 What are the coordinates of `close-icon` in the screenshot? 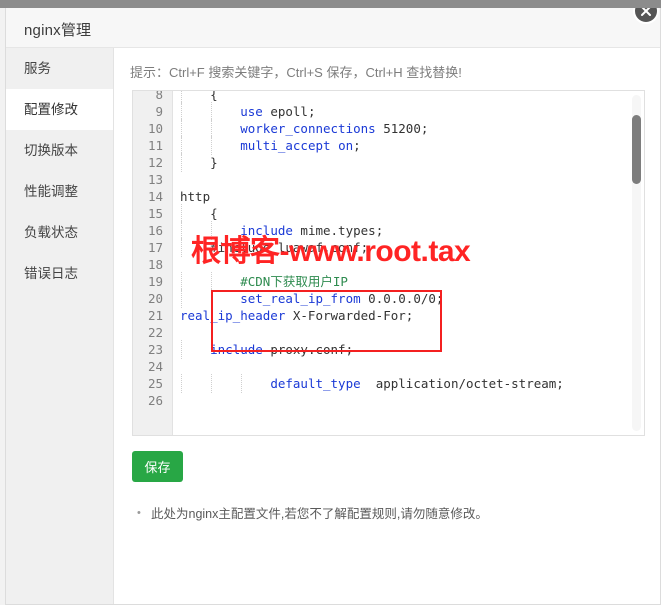 It's located at (646, 16).